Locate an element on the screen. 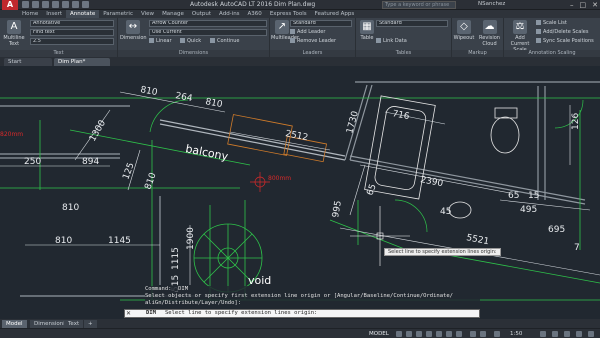 This screenshot has height=338, width=600. grid-icon is located at coordinates (399, 334).